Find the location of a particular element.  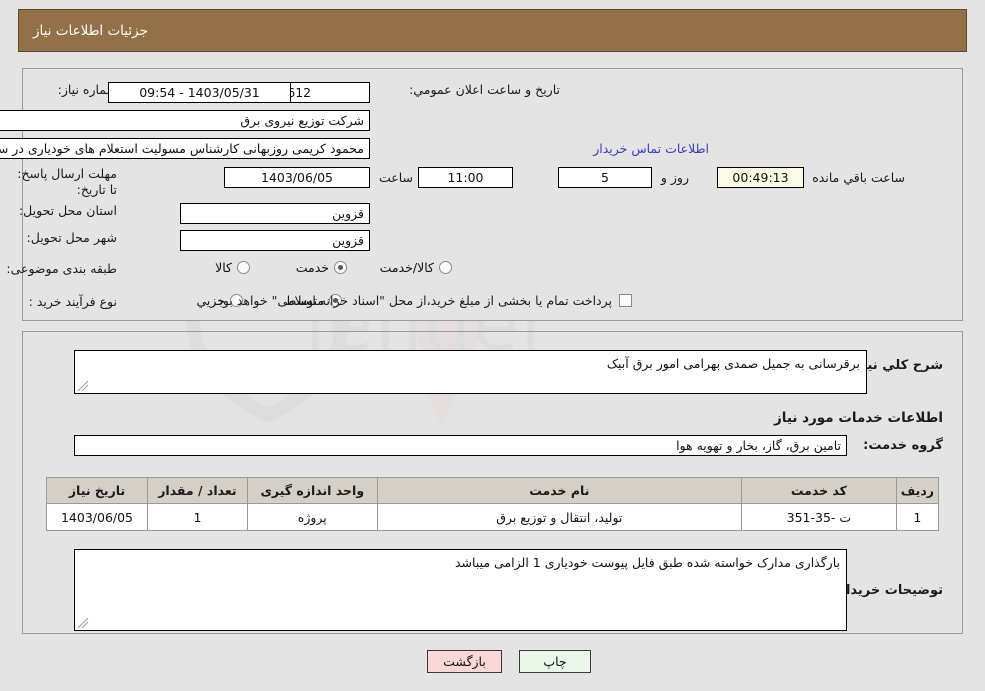

category-radio-kala-khedmat: کالا/خدمت is located at coordinates (416, 267).